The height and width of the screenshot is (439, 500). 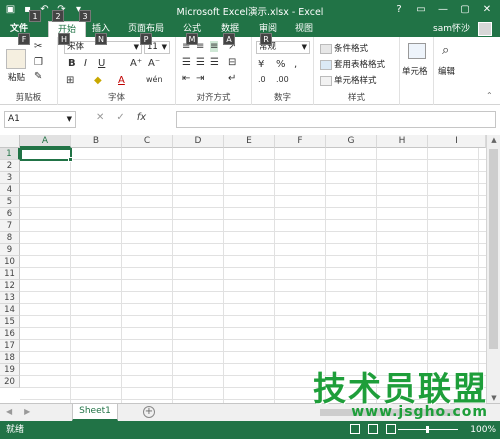 What do you see at coordinates (40, 119) in the screenshot?
I see `name-box: A1 ▼` at bounding box center [40, 119].